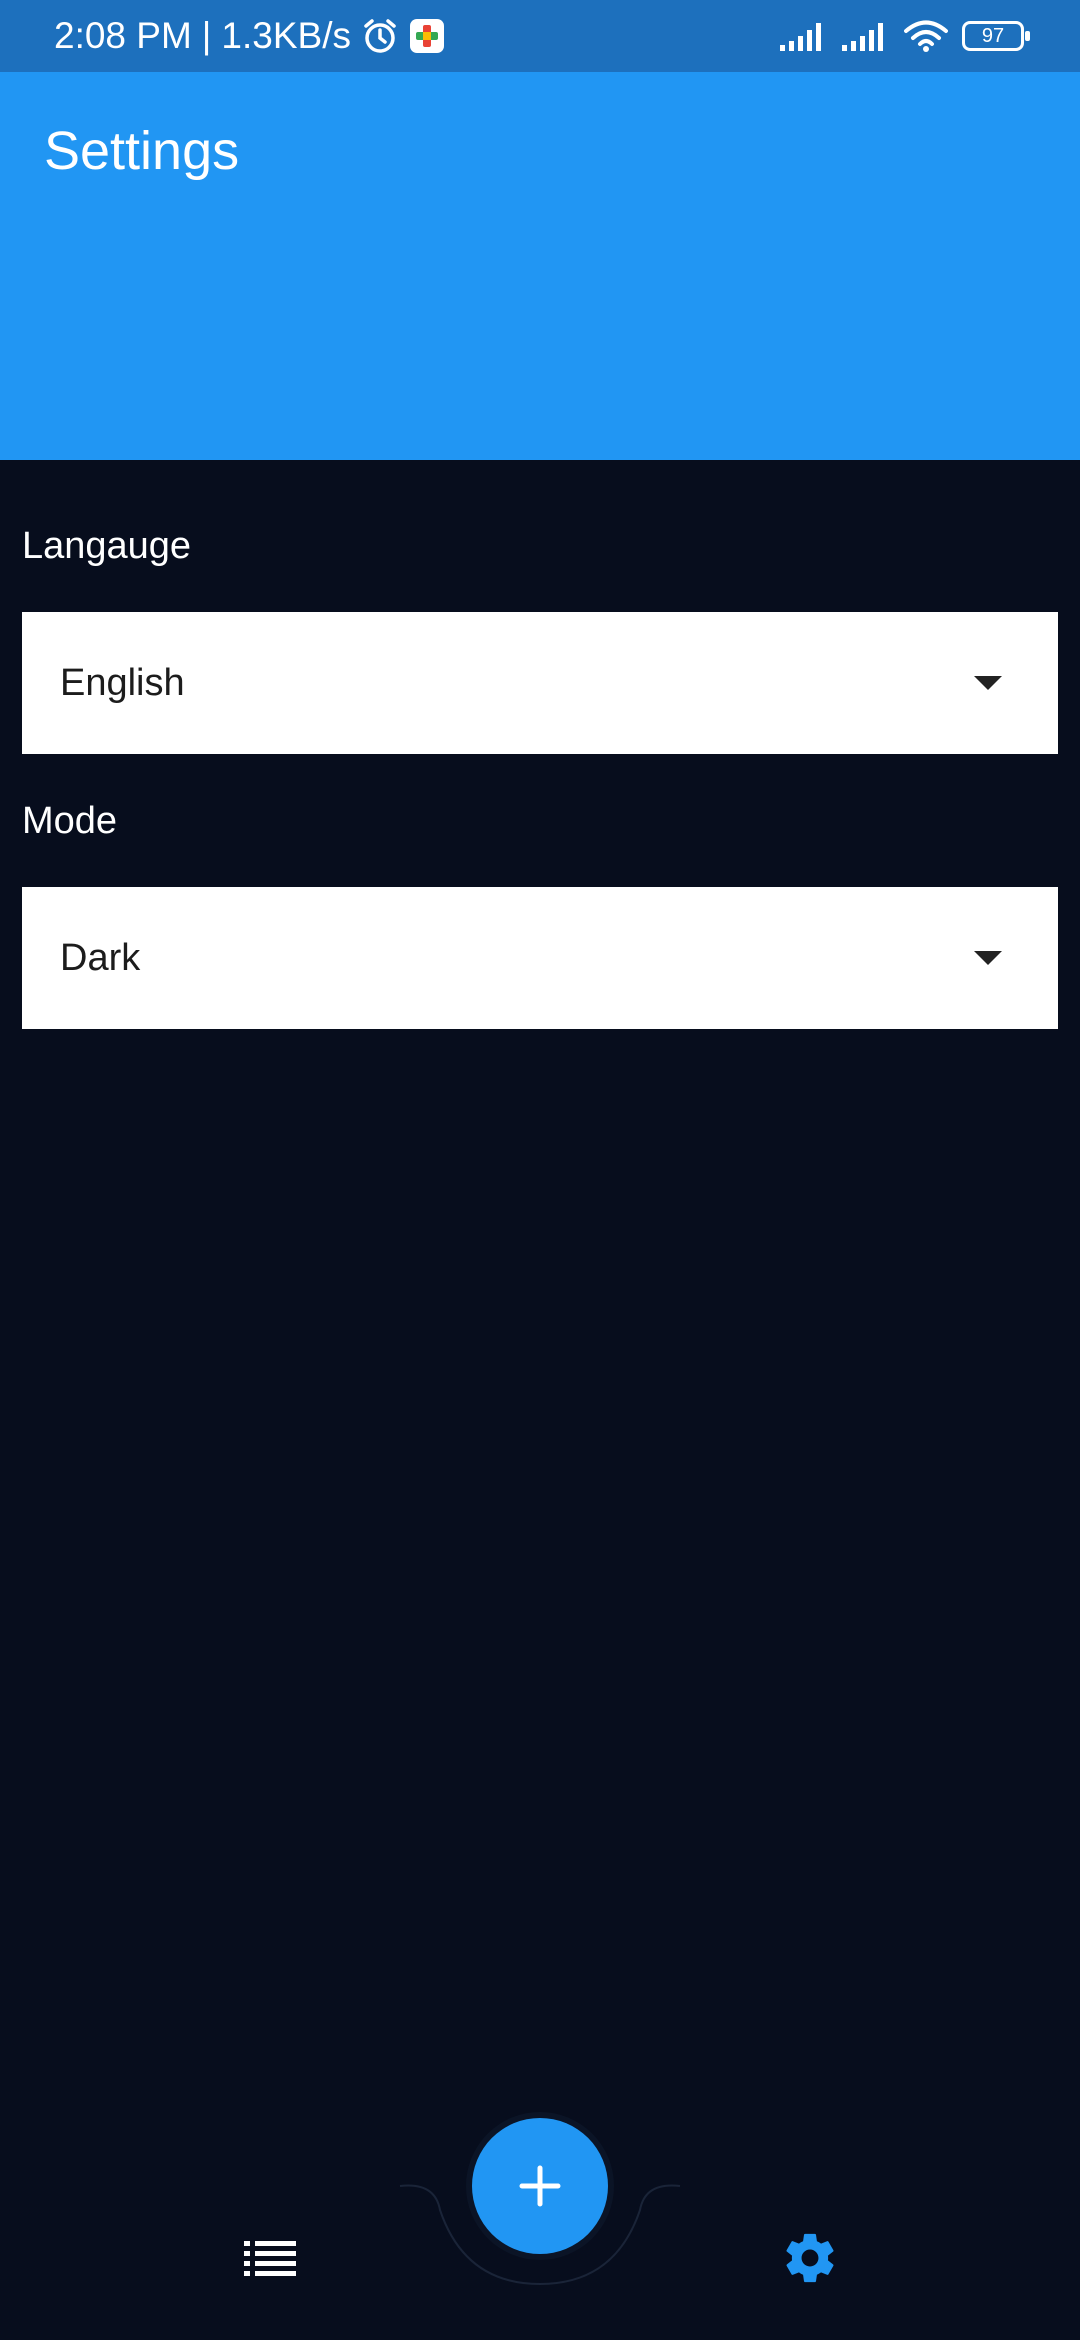 This screenshot has width=1080, height=2340. I want to click on mode-dropdown: Dark, so click(540, 958).